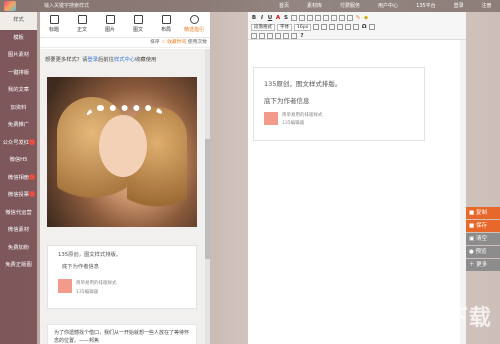  Describe the element at coordinates (302, 36) in the screenshot. I see `help-icon: ?` at that location.